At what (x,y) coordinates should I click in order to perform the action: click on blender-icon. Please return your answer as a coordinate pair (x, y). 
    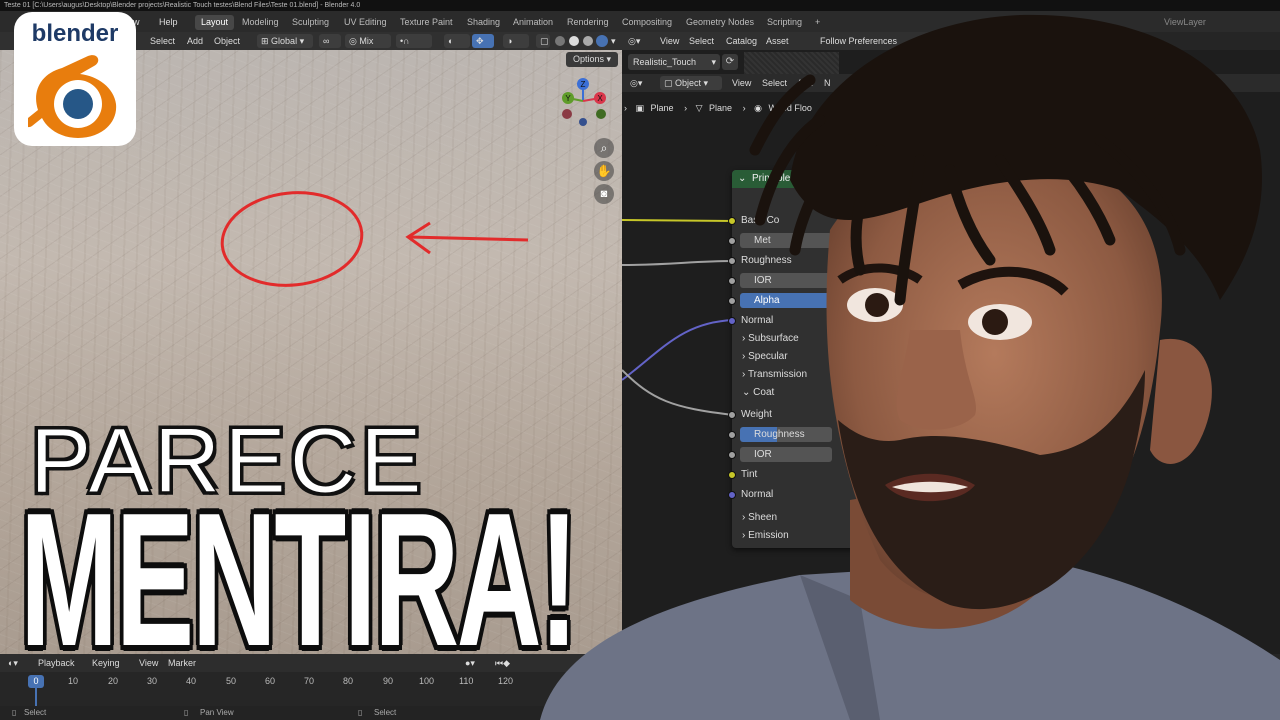
    Looking at the image, I should click on (72, 96).